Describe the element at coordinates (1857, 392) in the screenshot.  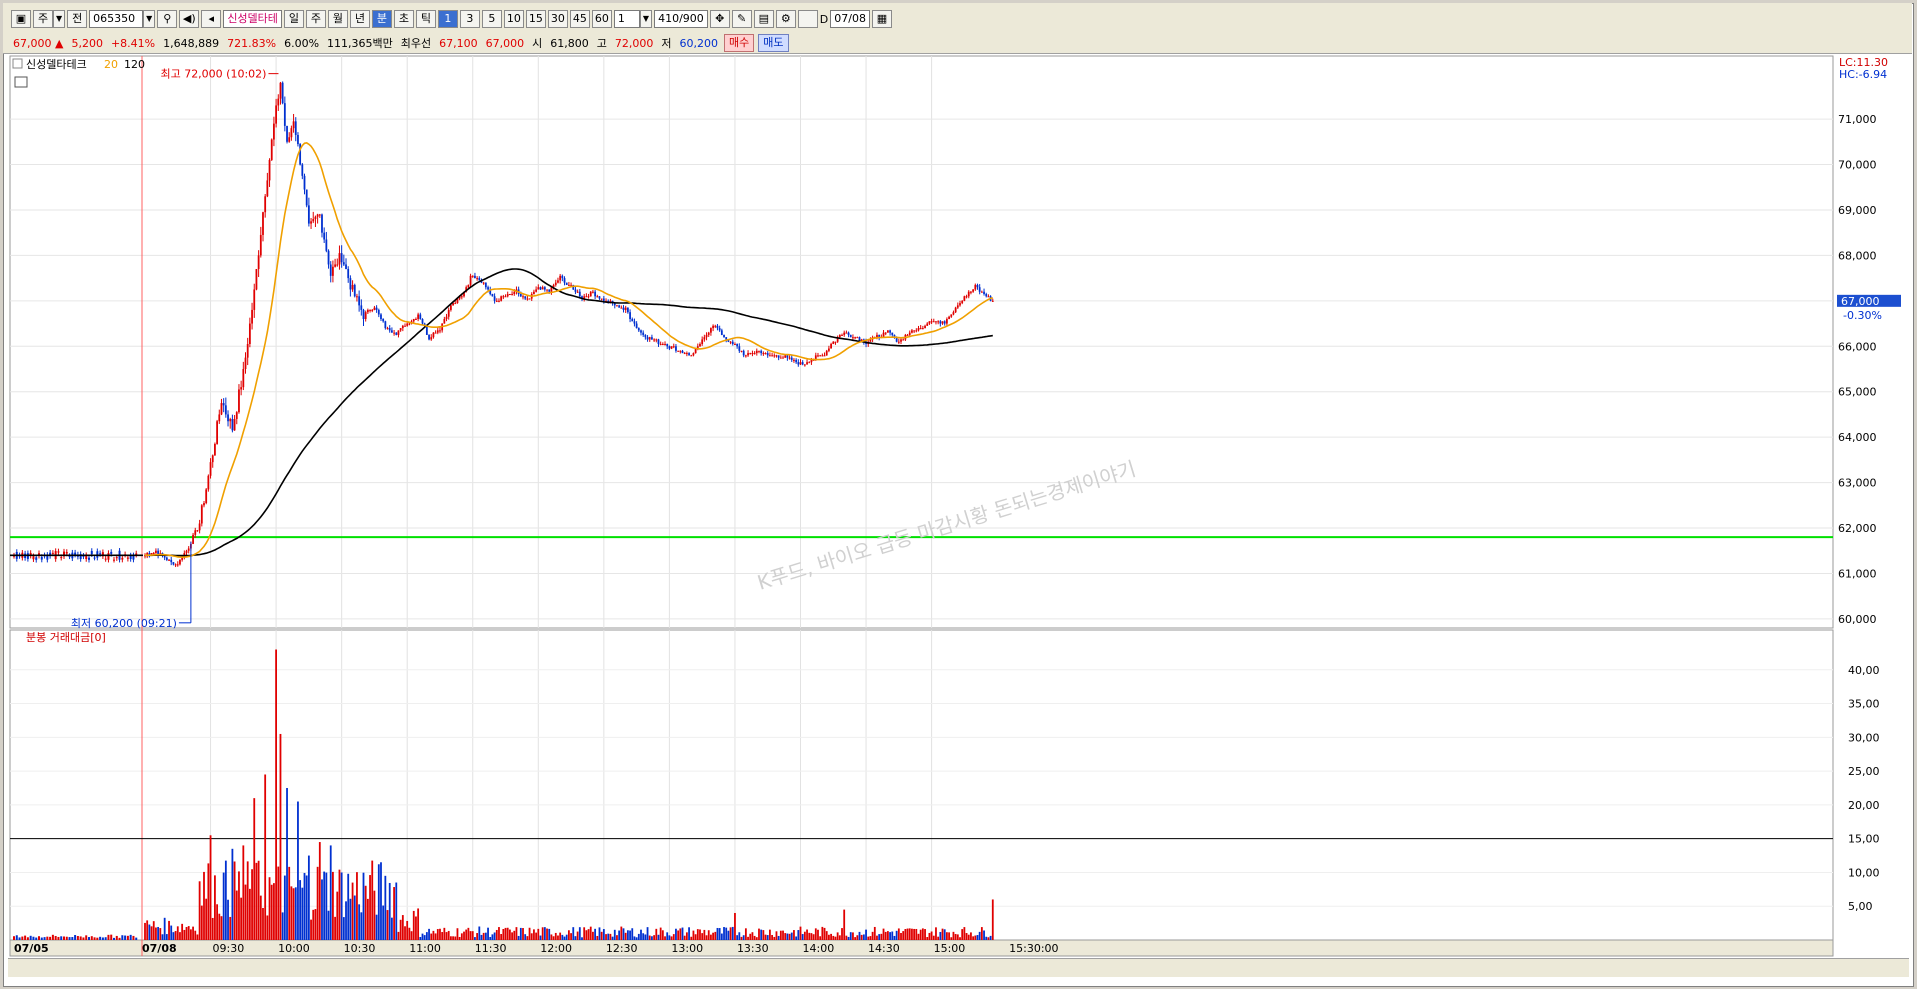
I see `price-tick-label: 65,000` at that location.